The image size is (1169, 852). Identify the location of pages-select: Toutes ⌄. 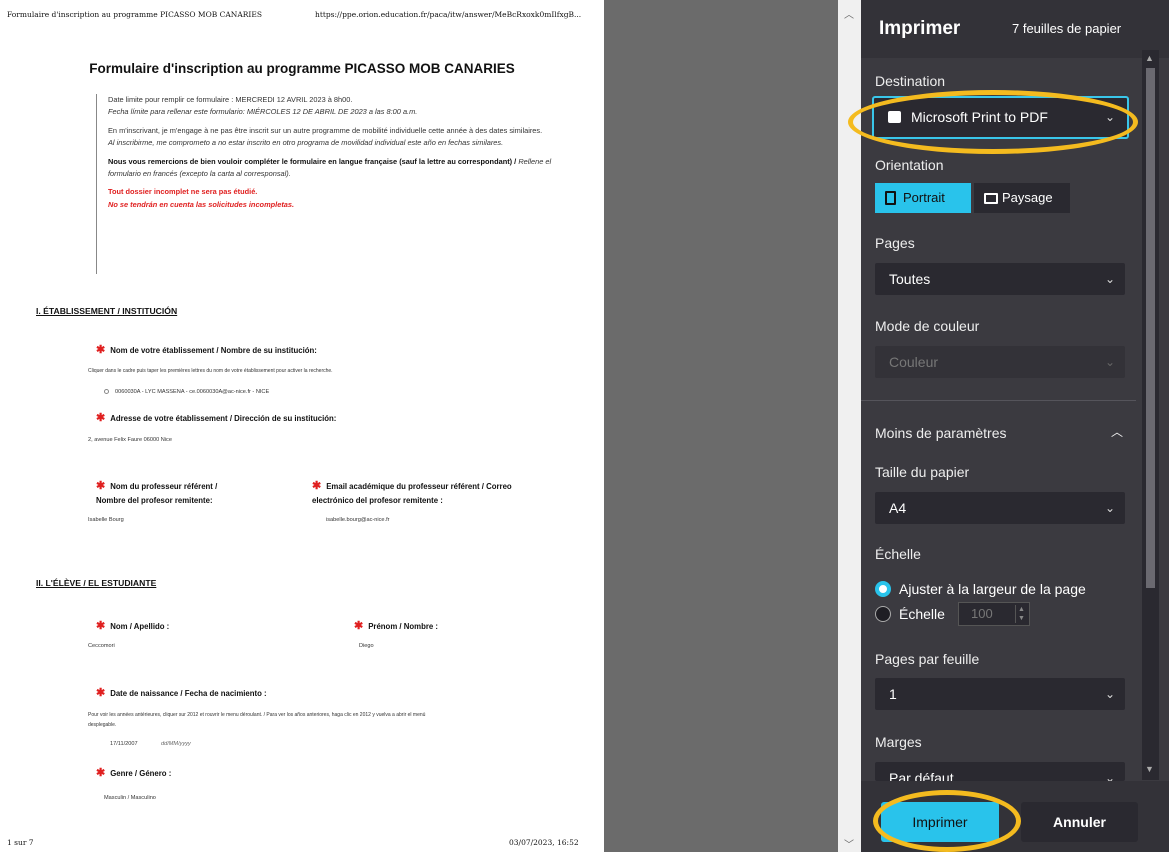
(1000, 279).